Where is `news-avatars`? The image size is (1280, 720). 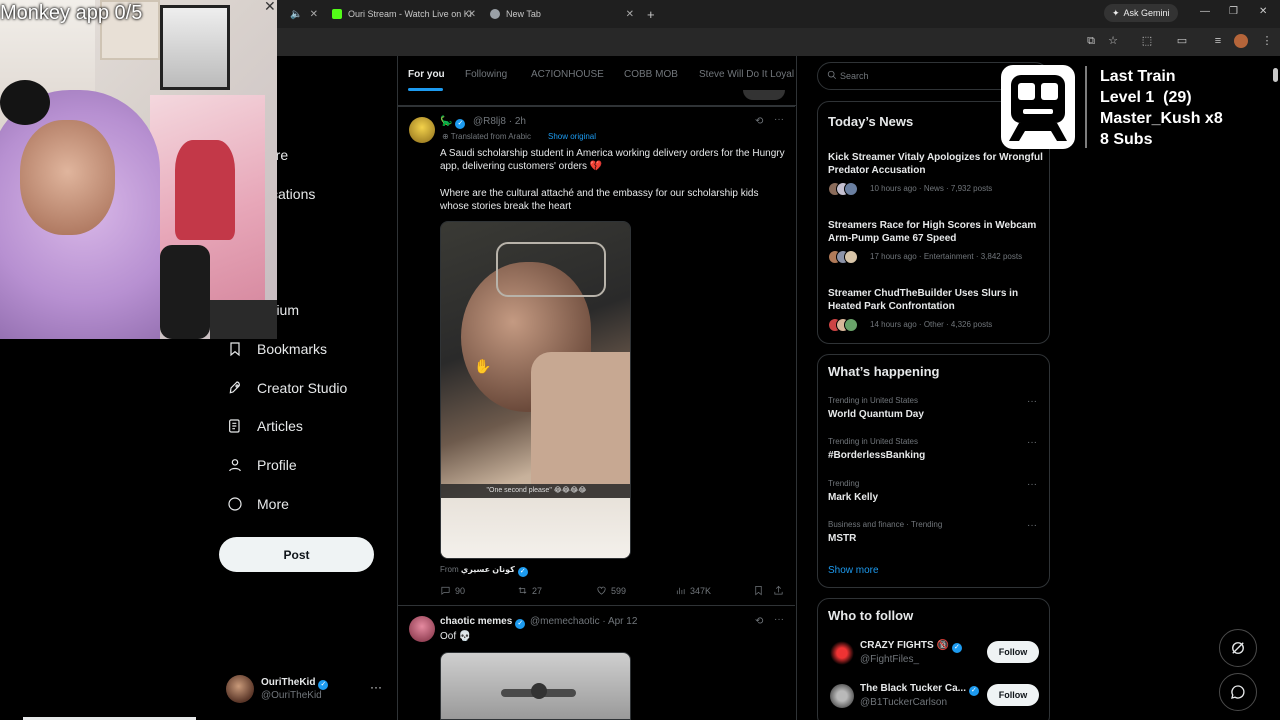 news-avatars is located at coordinates (846, 325).